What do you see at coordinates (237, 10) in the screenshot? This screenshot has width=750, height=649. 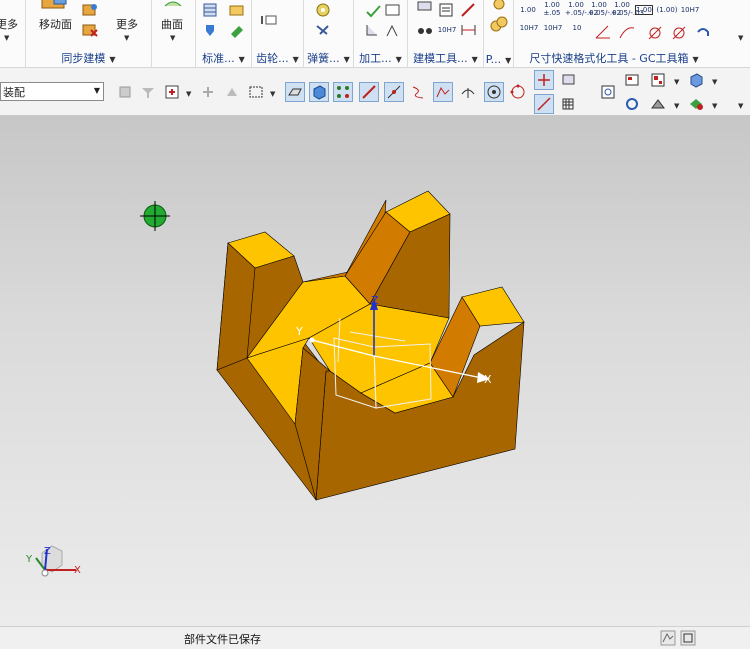 I see `library-icon` at bounding box center [237, 10].